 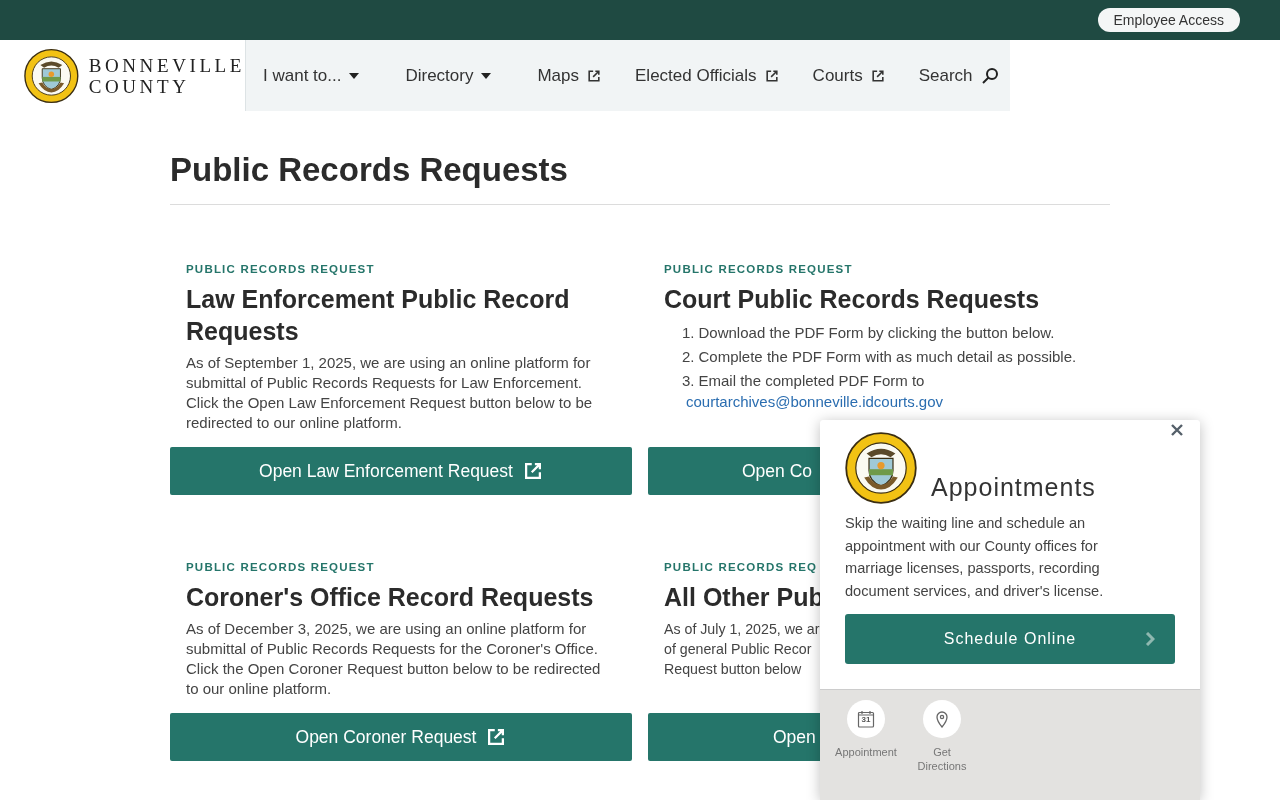 What do you see at coordinates (1010, 639) in the screenshot?
I see `schedule-online-button: Schedule Online` at bounding box center [1010, 639].